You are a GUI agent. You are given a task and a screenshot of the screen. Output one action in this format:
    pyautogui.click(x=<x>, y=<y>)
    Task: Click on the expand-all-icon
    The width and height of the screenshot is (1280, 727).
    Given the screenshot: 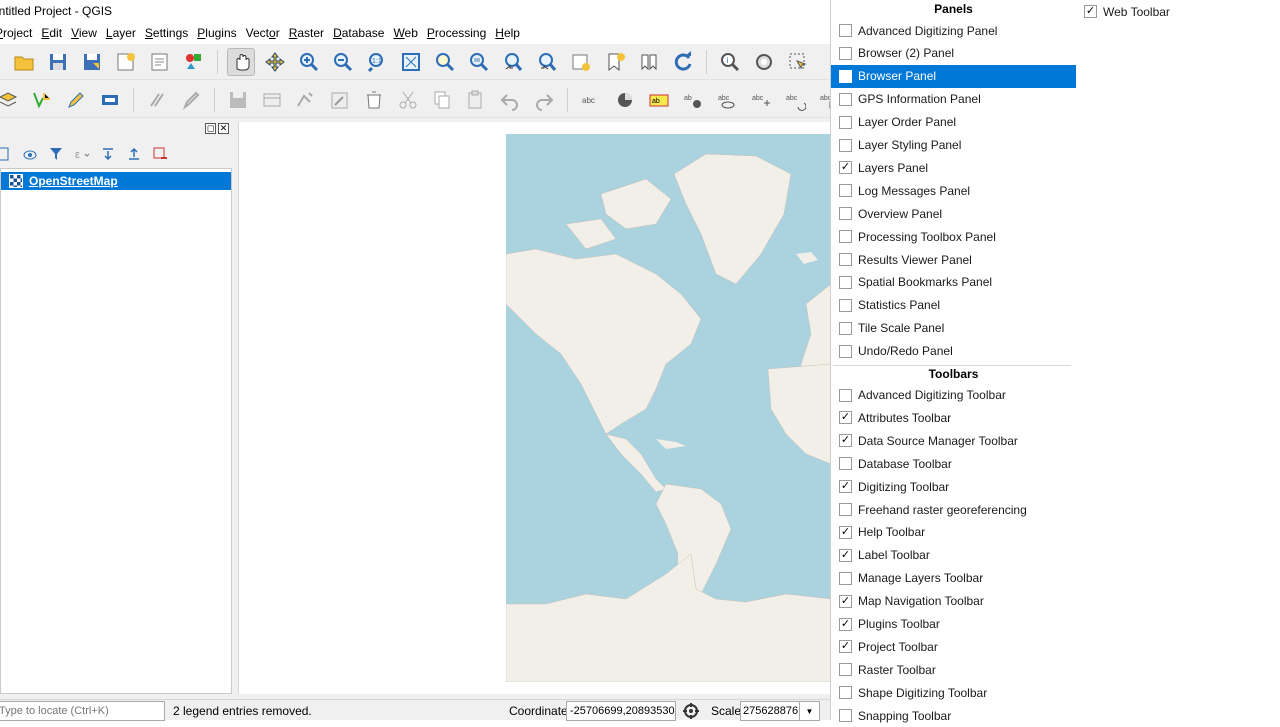 What is the action you would take?
    pyautogui.click(x=108, y=154)
    